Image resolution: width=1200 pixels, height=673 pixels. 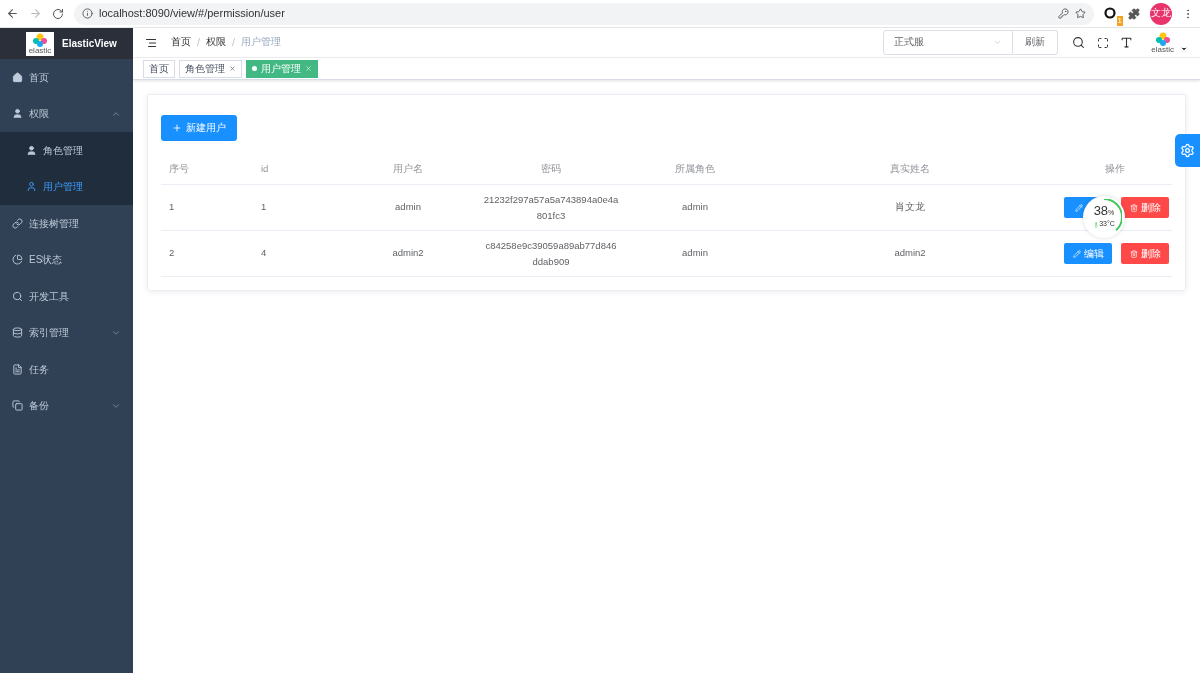 I want to click on column-header: 真实姓名, so click(x=910, y=169).